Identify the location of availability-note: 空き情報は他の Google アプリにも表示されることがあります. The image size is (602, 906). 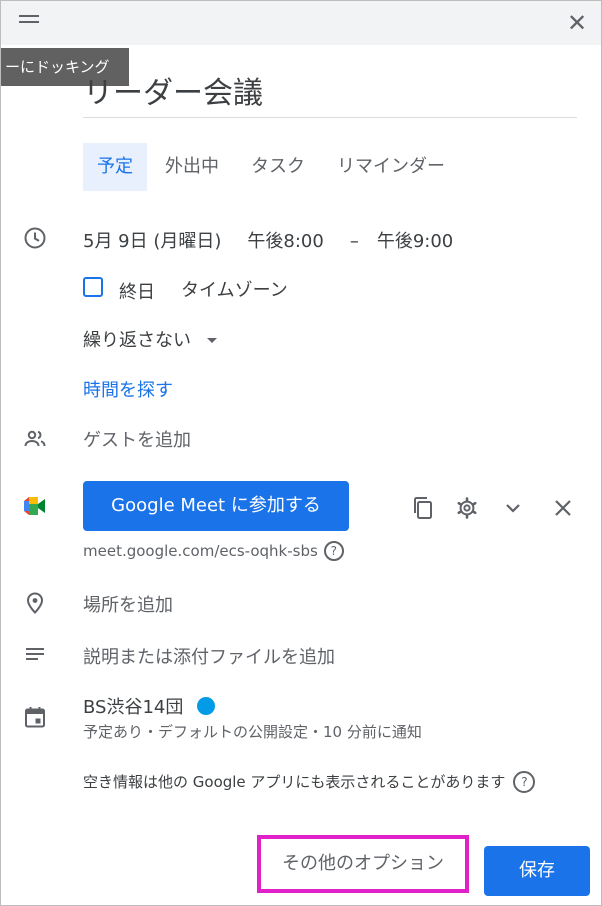
(294, 782).